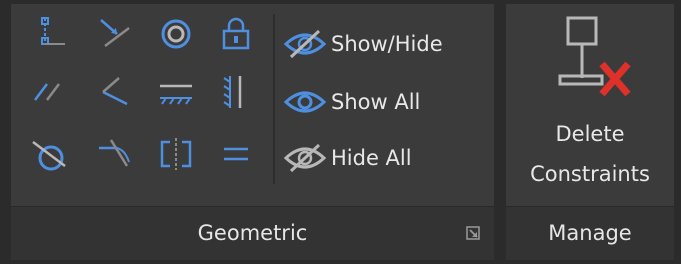 The height and width of the screenshot is (264, 681). What do you see at coordinates (387, 44) in the screenshot?
I see `show-hide-label: Show/Hide` at bounding box center [387, 44].